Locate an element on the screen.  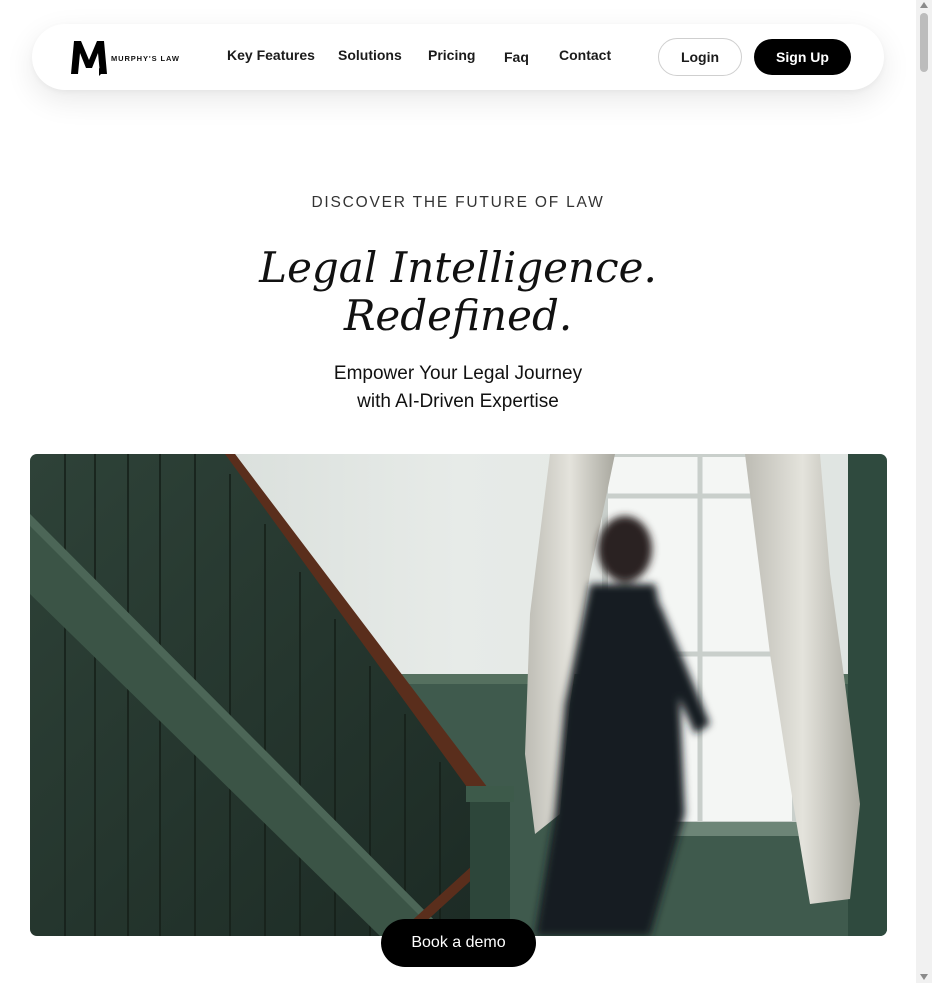
nav-solutions: Solutions is located at coordinates (370, 55).